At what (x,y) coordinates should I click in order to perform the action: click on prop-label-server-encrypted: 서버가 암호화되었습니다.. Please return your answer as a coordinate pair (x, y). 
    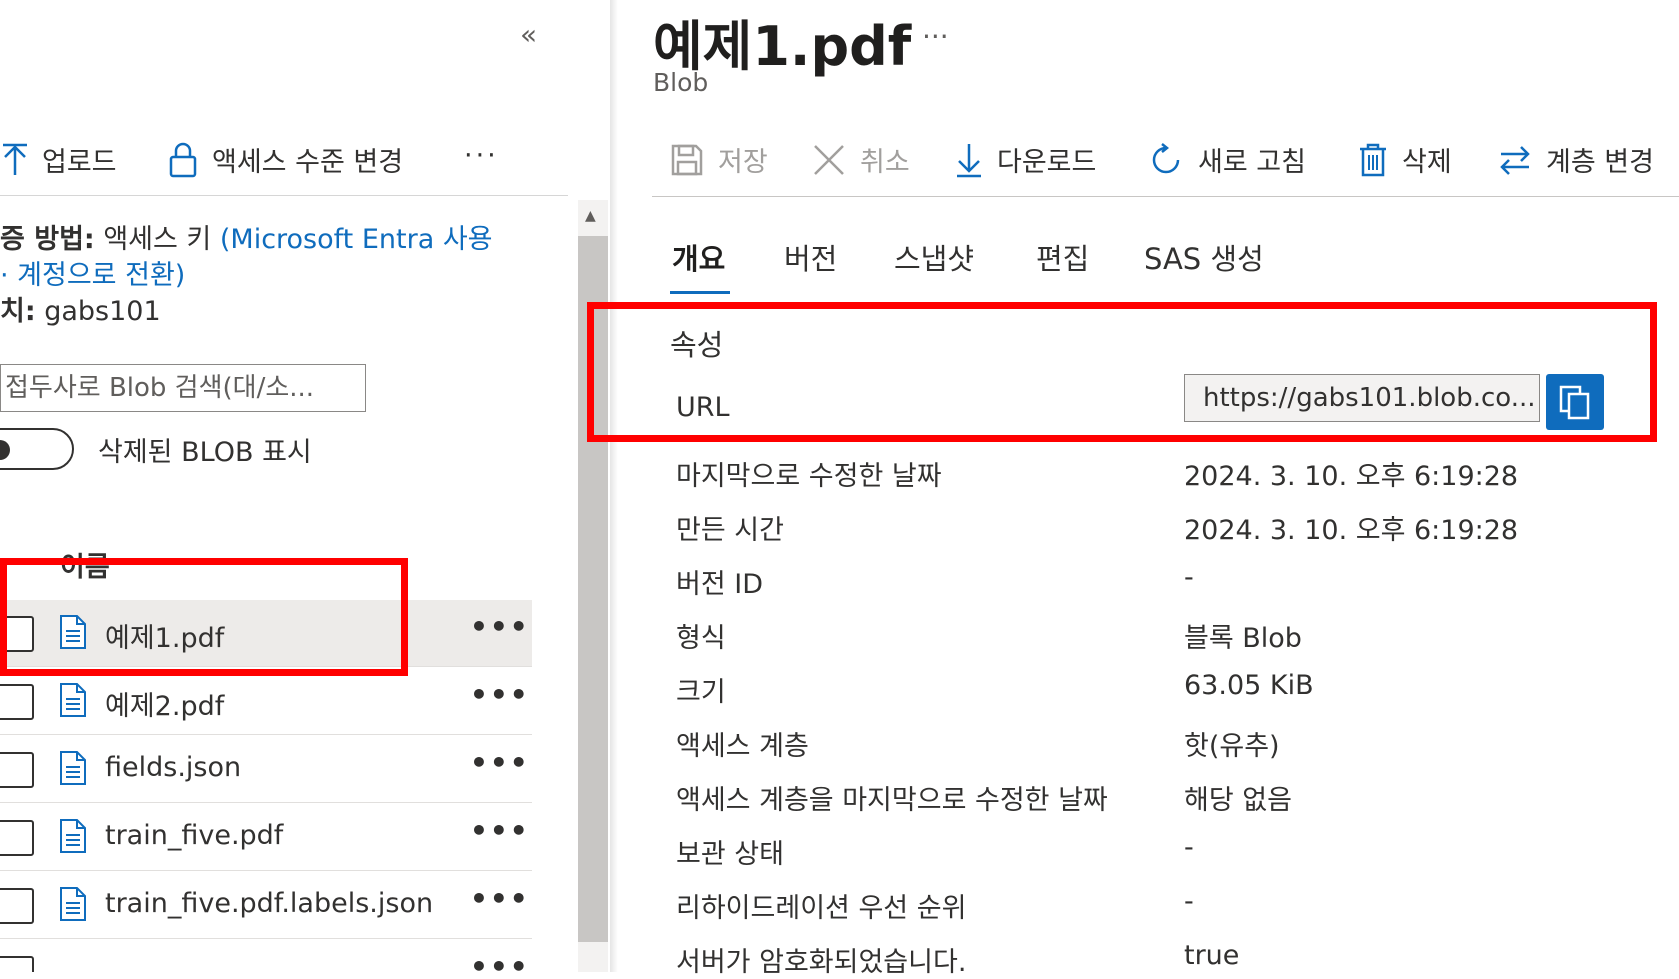
    Looking at the image, I should click on (821, 962).